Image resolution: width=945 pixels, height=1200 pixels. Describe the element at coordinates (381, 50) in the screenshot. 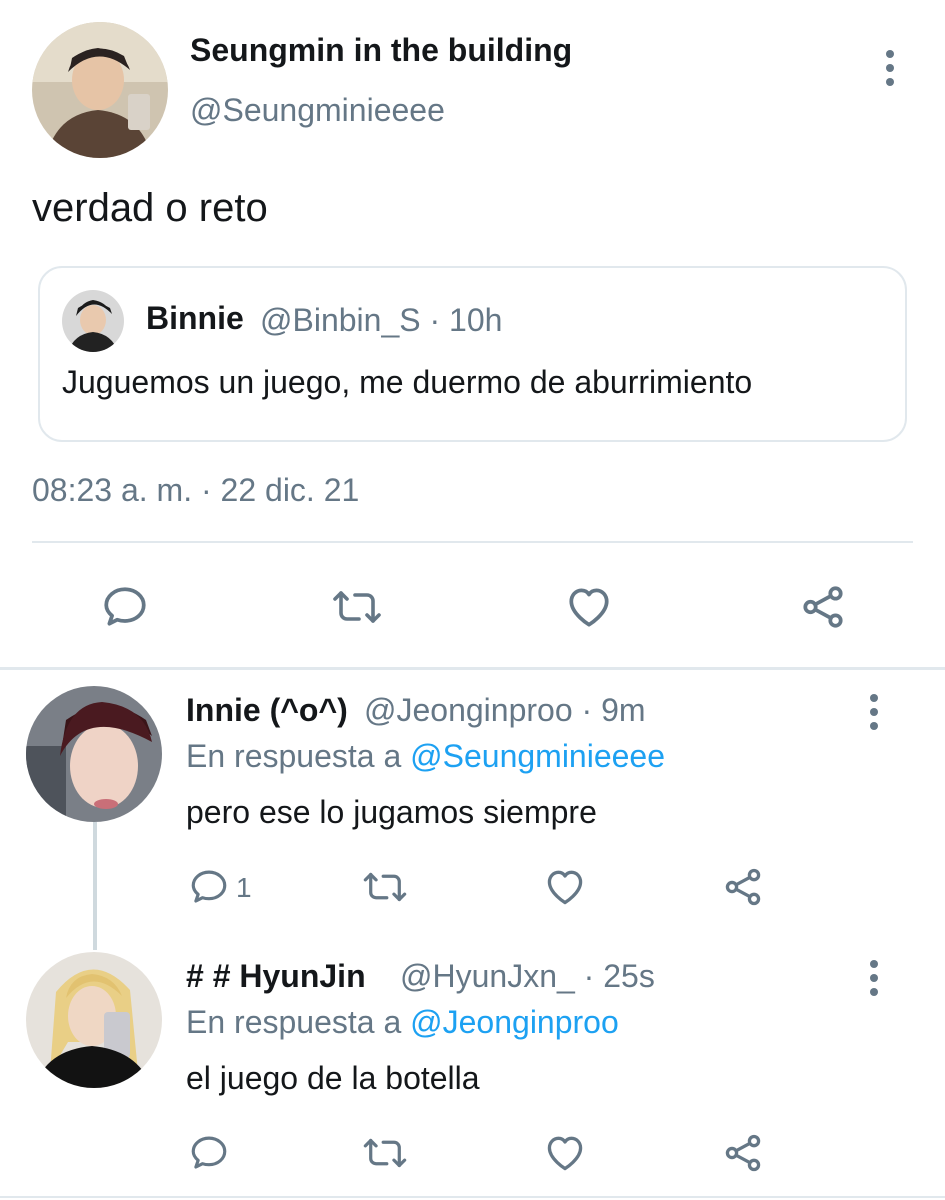

I see `author-display-name: Seungmin in the building` at that location.